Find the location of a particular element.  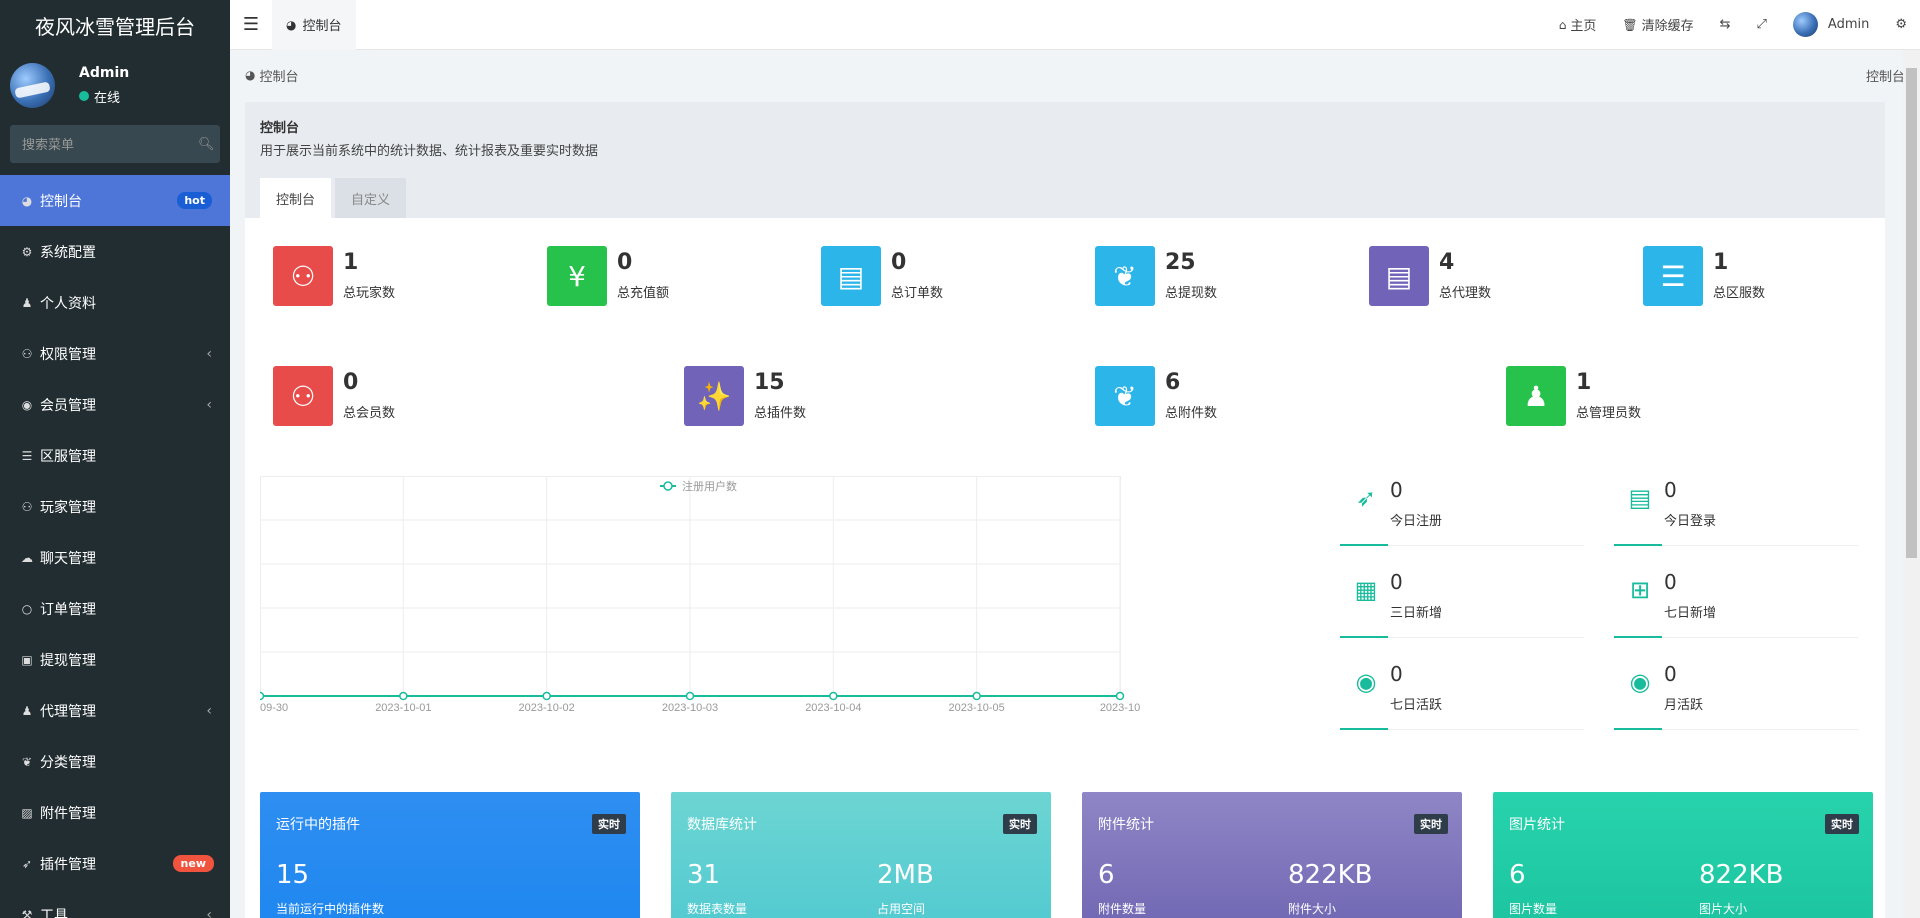

stat-card: ❦ 6 总附件数 is located at coordinates (1156, 396).